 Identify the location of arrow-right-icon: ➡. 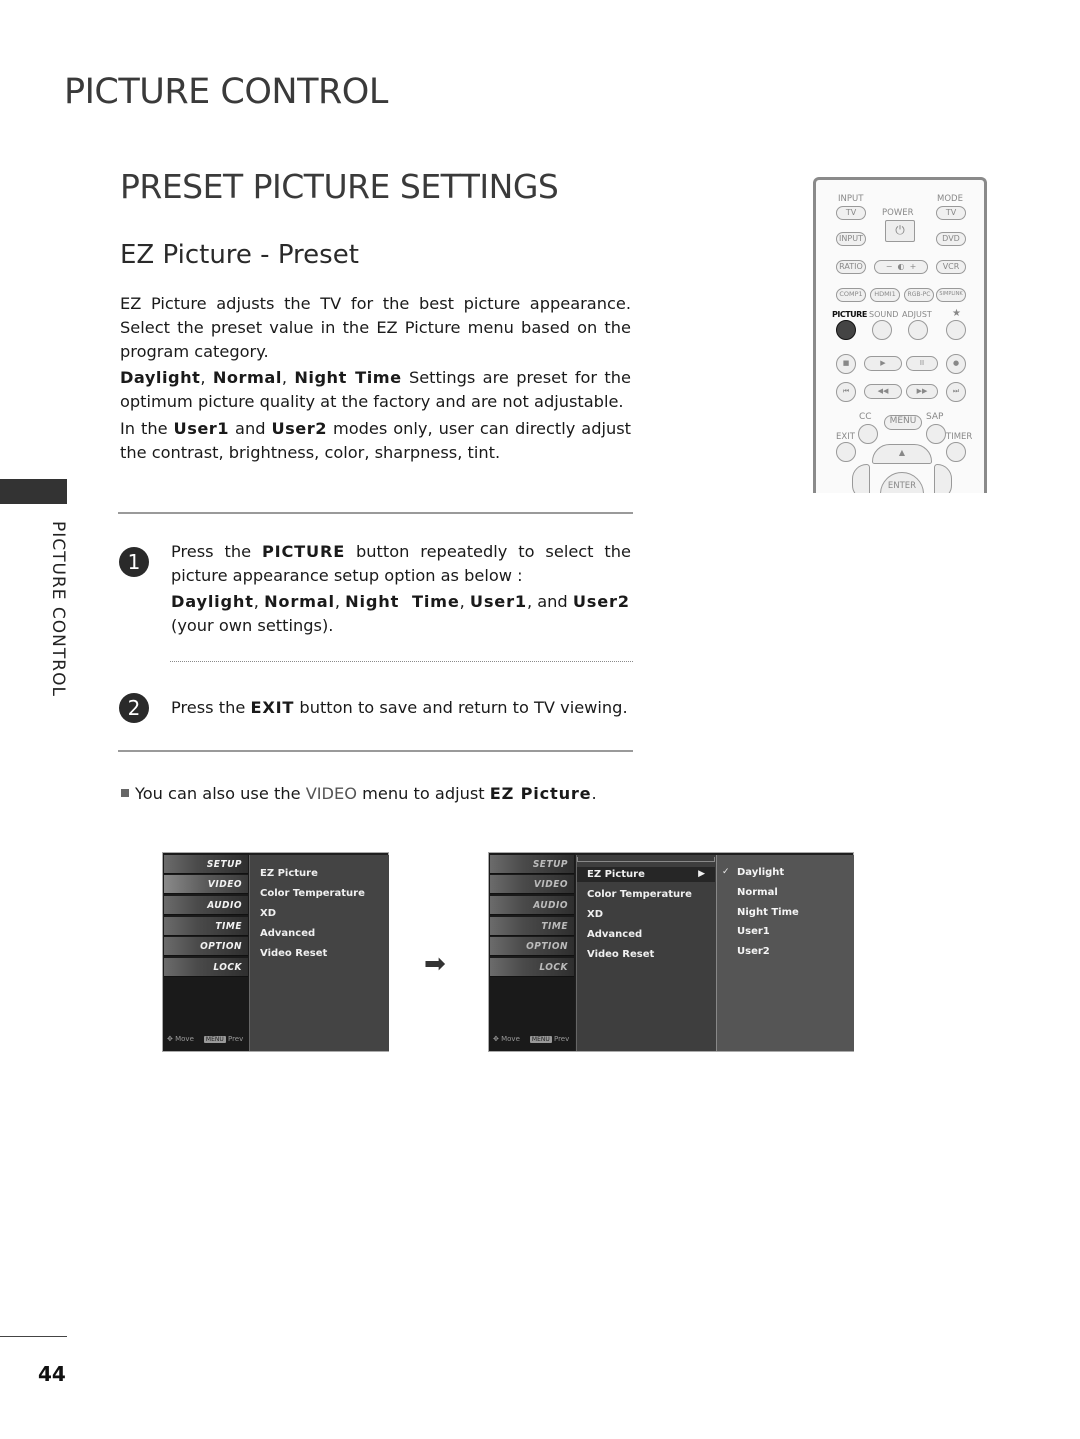
(435, 964).